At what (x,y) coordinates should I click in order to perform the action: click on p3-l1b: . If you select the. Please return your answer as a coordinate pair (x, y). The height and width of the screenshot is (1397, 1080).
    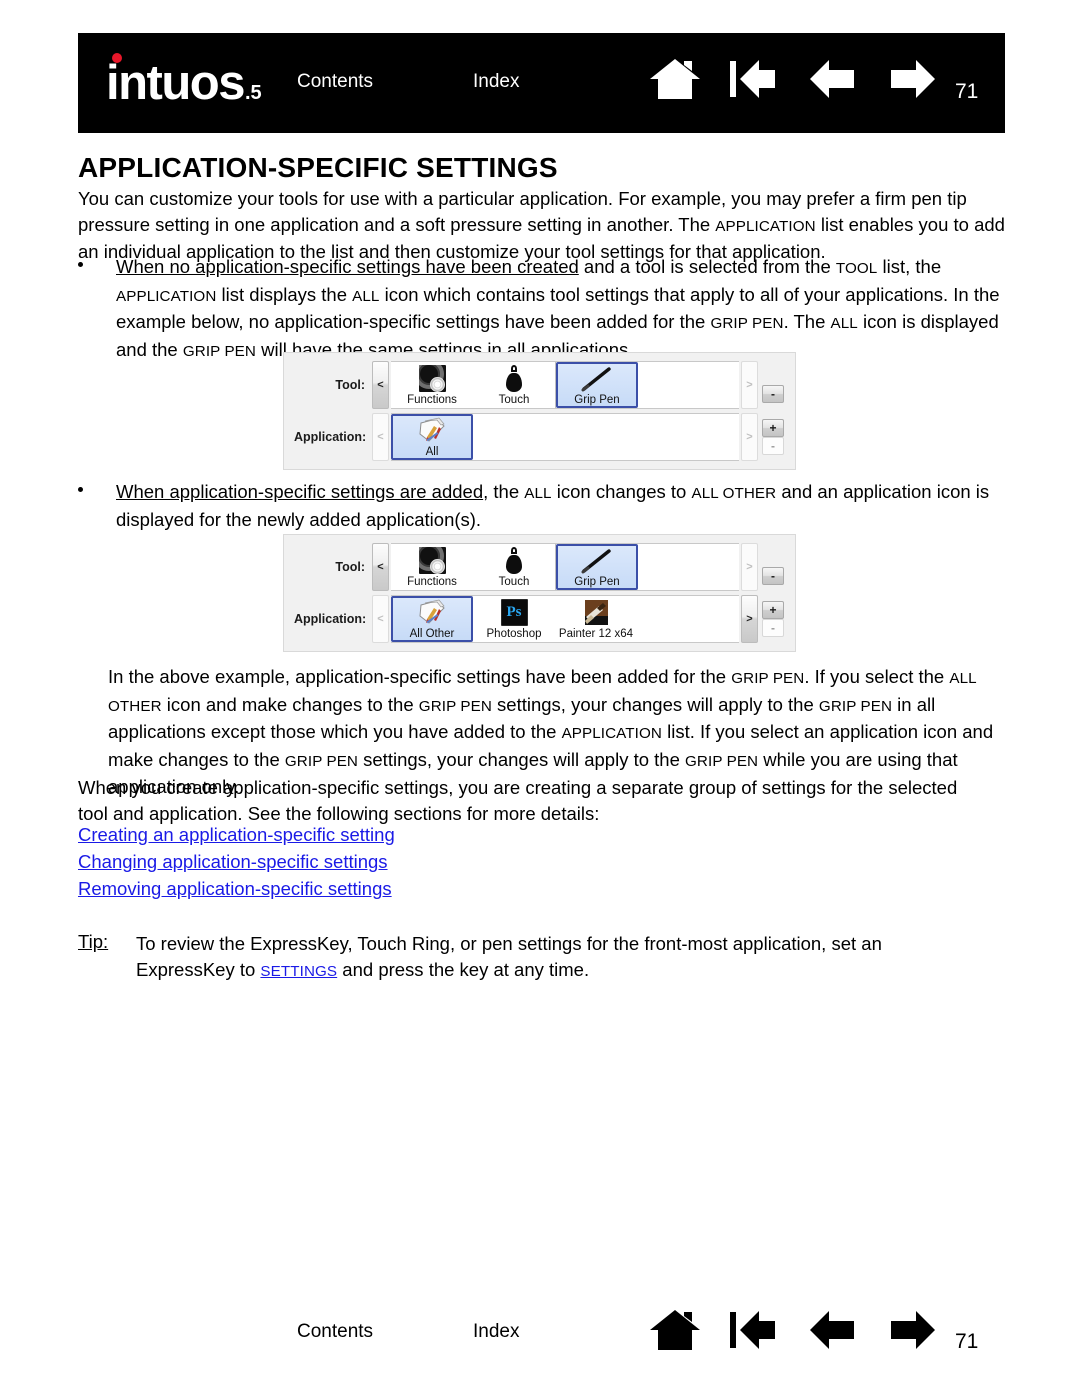
    Looking at the image, I should click on (874, 676).